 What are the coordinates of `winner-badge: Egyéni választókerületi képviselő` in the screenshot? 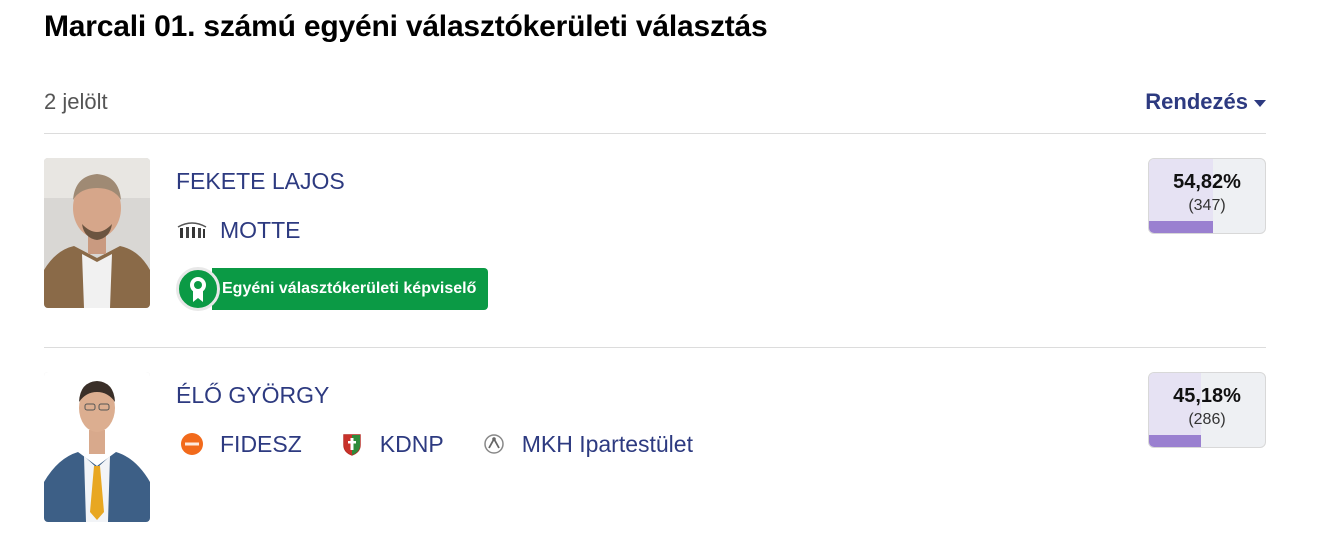 It's located at (332, 289).